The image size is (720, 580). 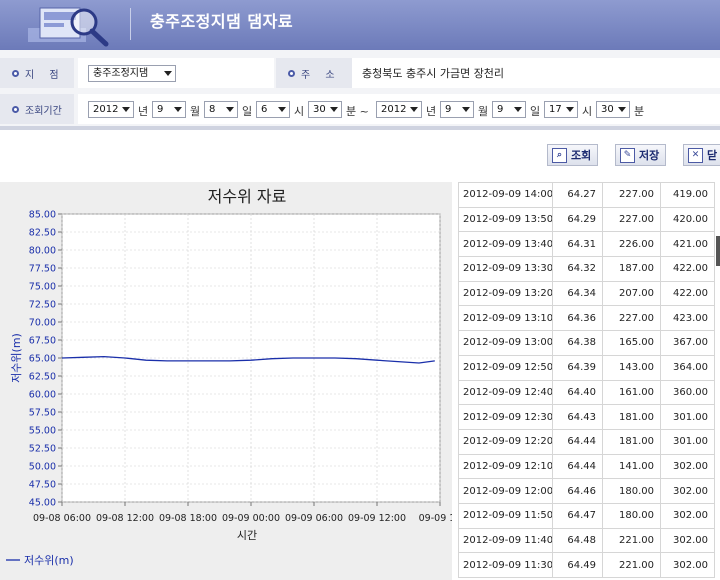 I want to click on y-tick-label: 85.00, so click(x=42, y=215).